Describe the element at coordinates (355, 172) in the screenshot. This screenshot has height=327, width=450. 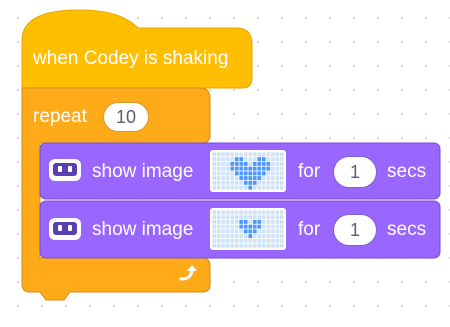
I see `seconds-input-1: 1` at that location.